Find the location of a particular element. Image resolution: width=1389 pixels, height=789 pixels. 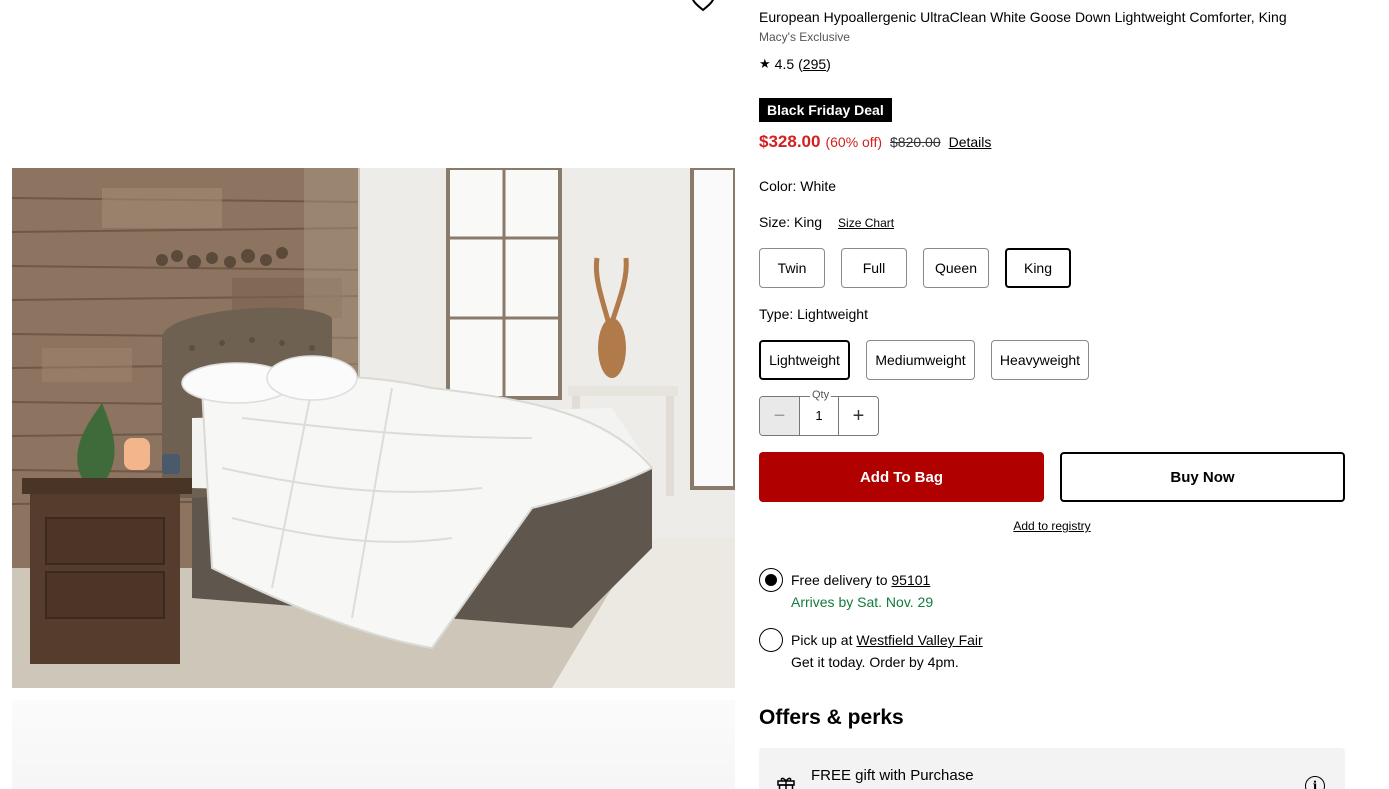

quantity-stepper: − 1 + is located at coordinates (819, 416).